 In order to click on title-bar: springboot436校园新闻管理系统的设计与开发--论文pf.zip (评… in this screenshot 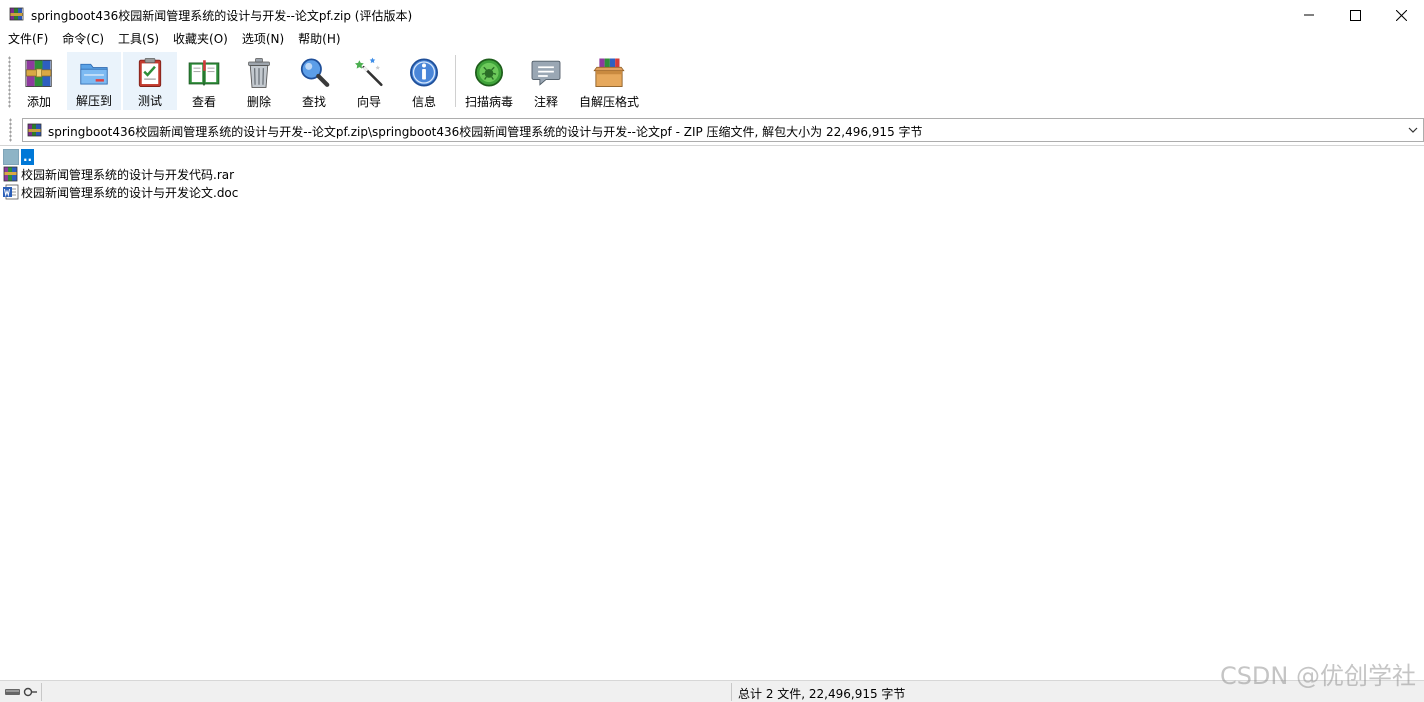, I will do `click(712, 15)`.